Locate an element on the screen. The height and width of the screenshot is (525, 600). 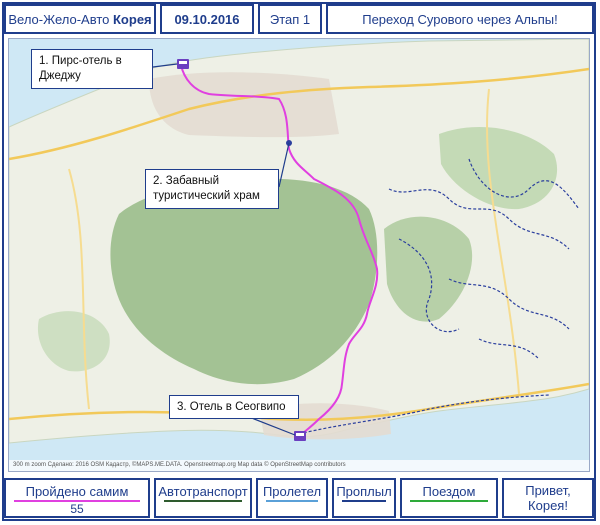
callout-1: 1. Пирс-отель в Джеджу is located at coordinates (92, 69).